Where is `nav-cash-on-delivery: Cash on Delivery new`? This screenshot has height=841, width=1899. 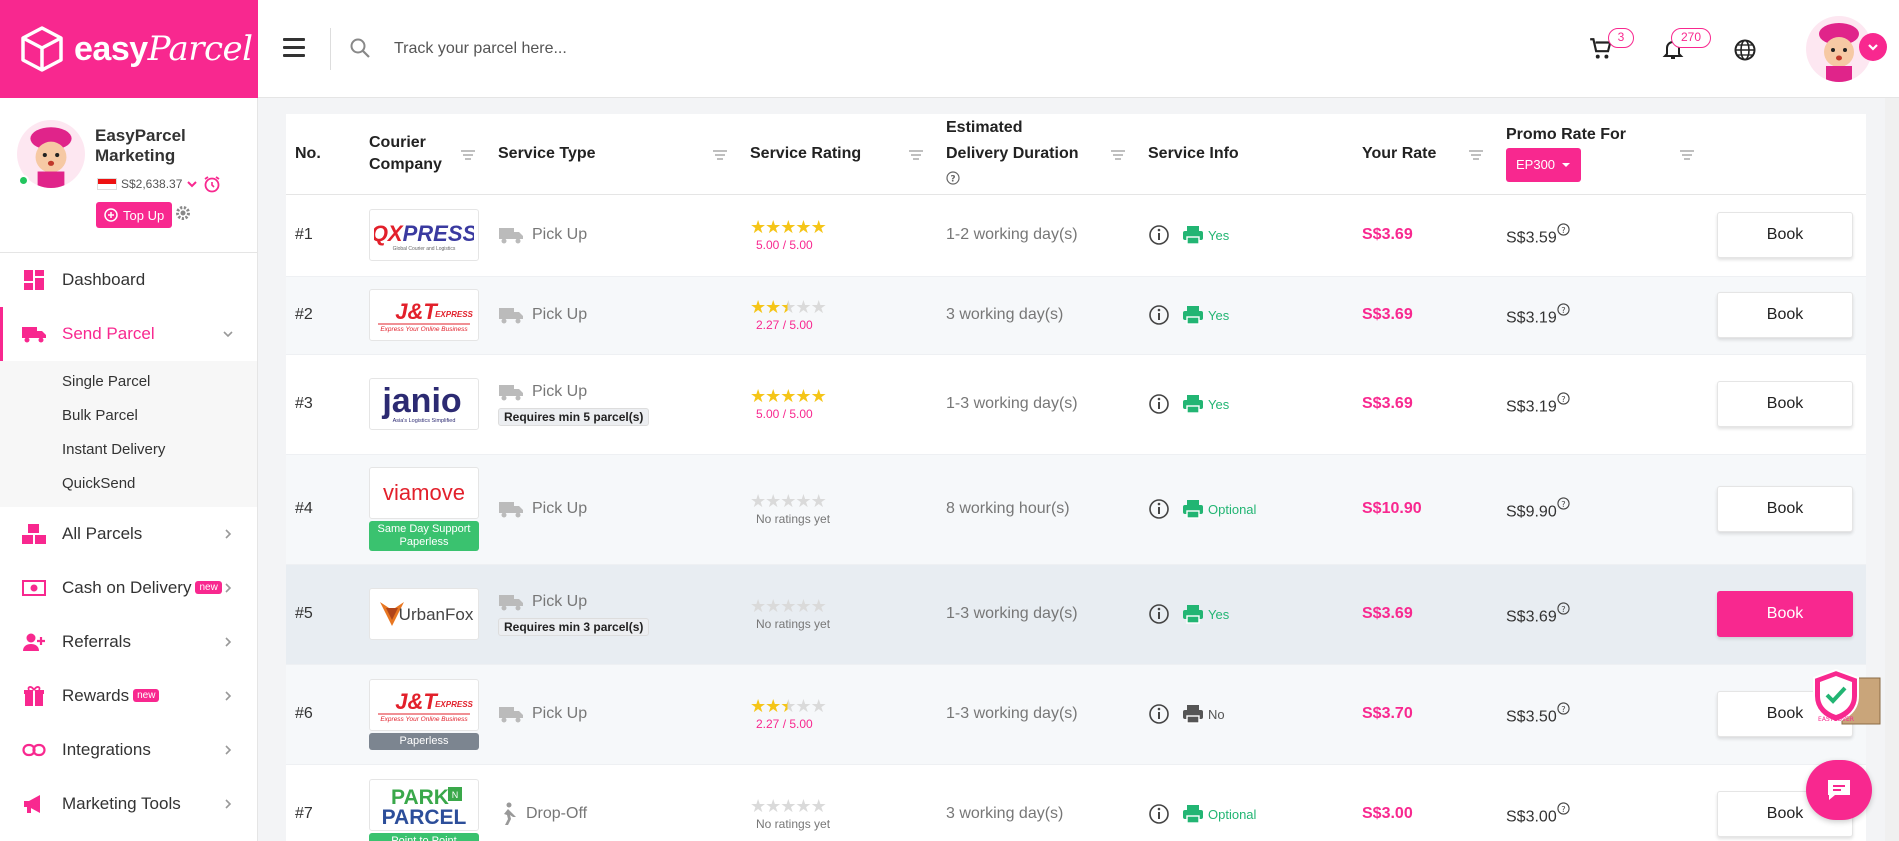
nav-cash-on-delivery: Cash on Delivery new is located at coordinates (128, 588).